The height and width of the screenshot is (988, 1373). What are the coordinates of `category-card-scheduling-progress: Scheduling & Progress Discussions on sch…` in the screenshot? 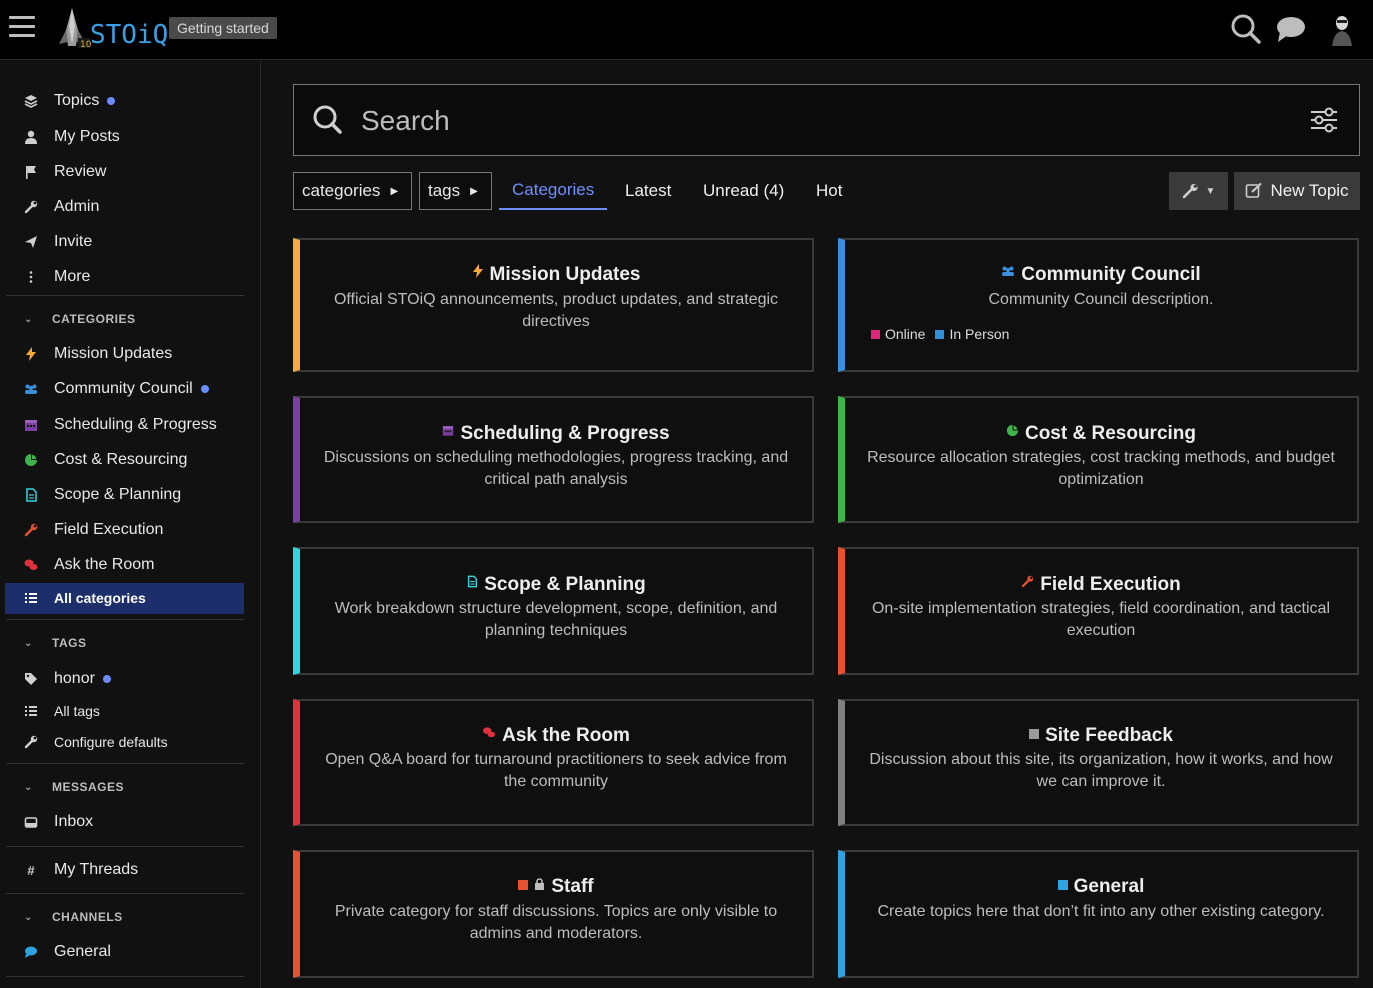 It's located at (553, 459).